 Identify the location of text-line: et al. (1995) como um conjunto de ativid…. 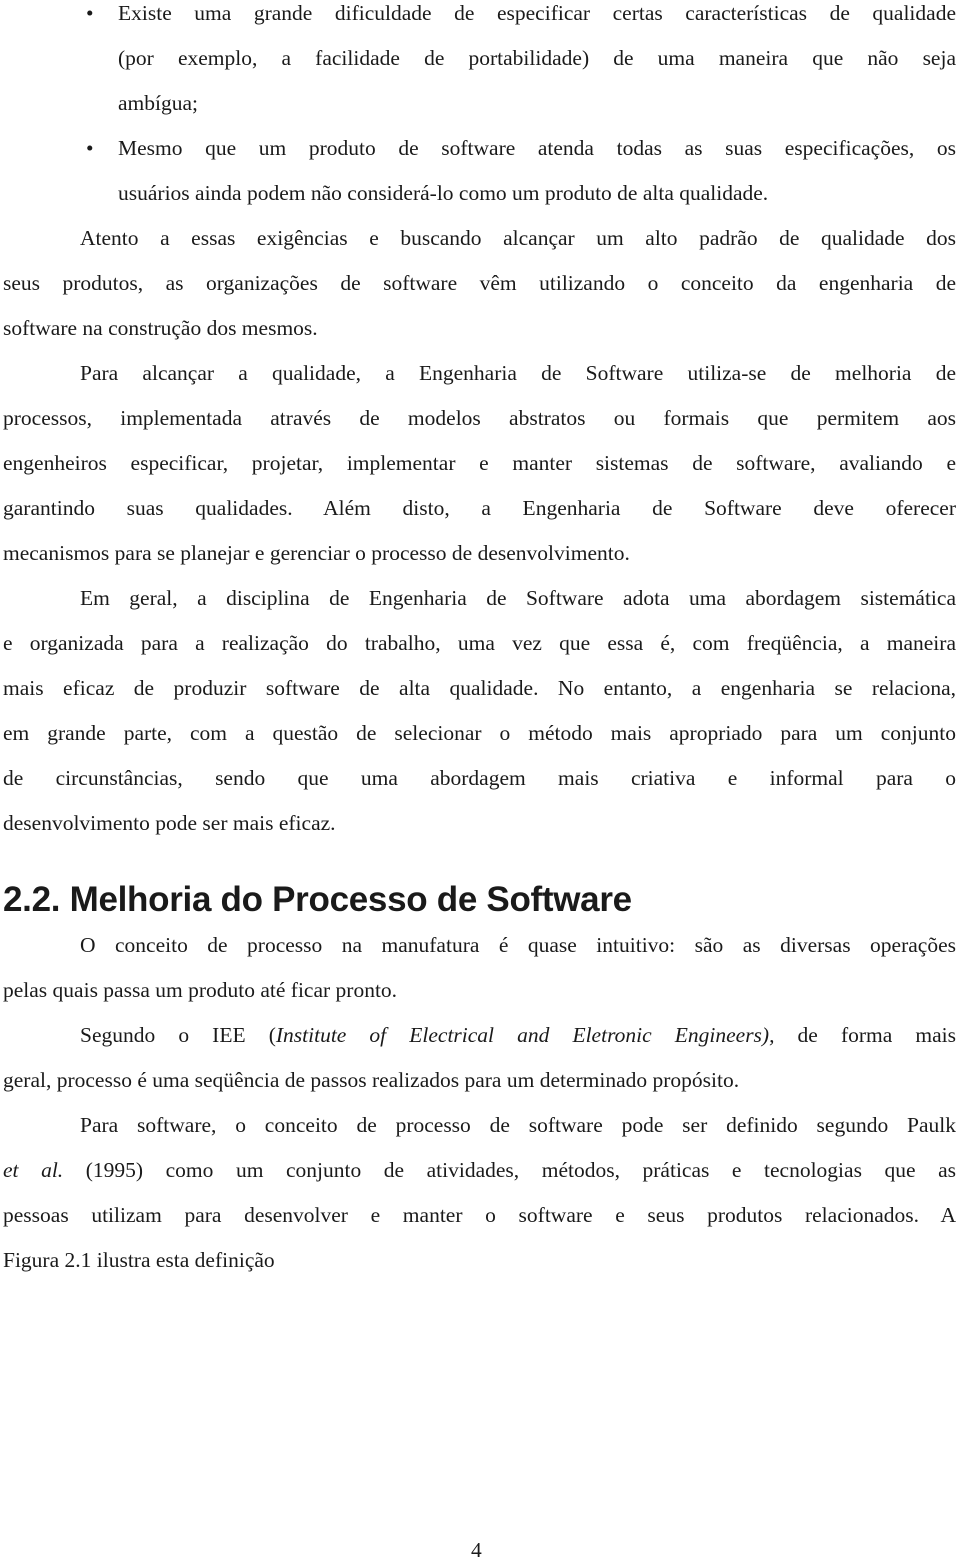
(479, 1170).